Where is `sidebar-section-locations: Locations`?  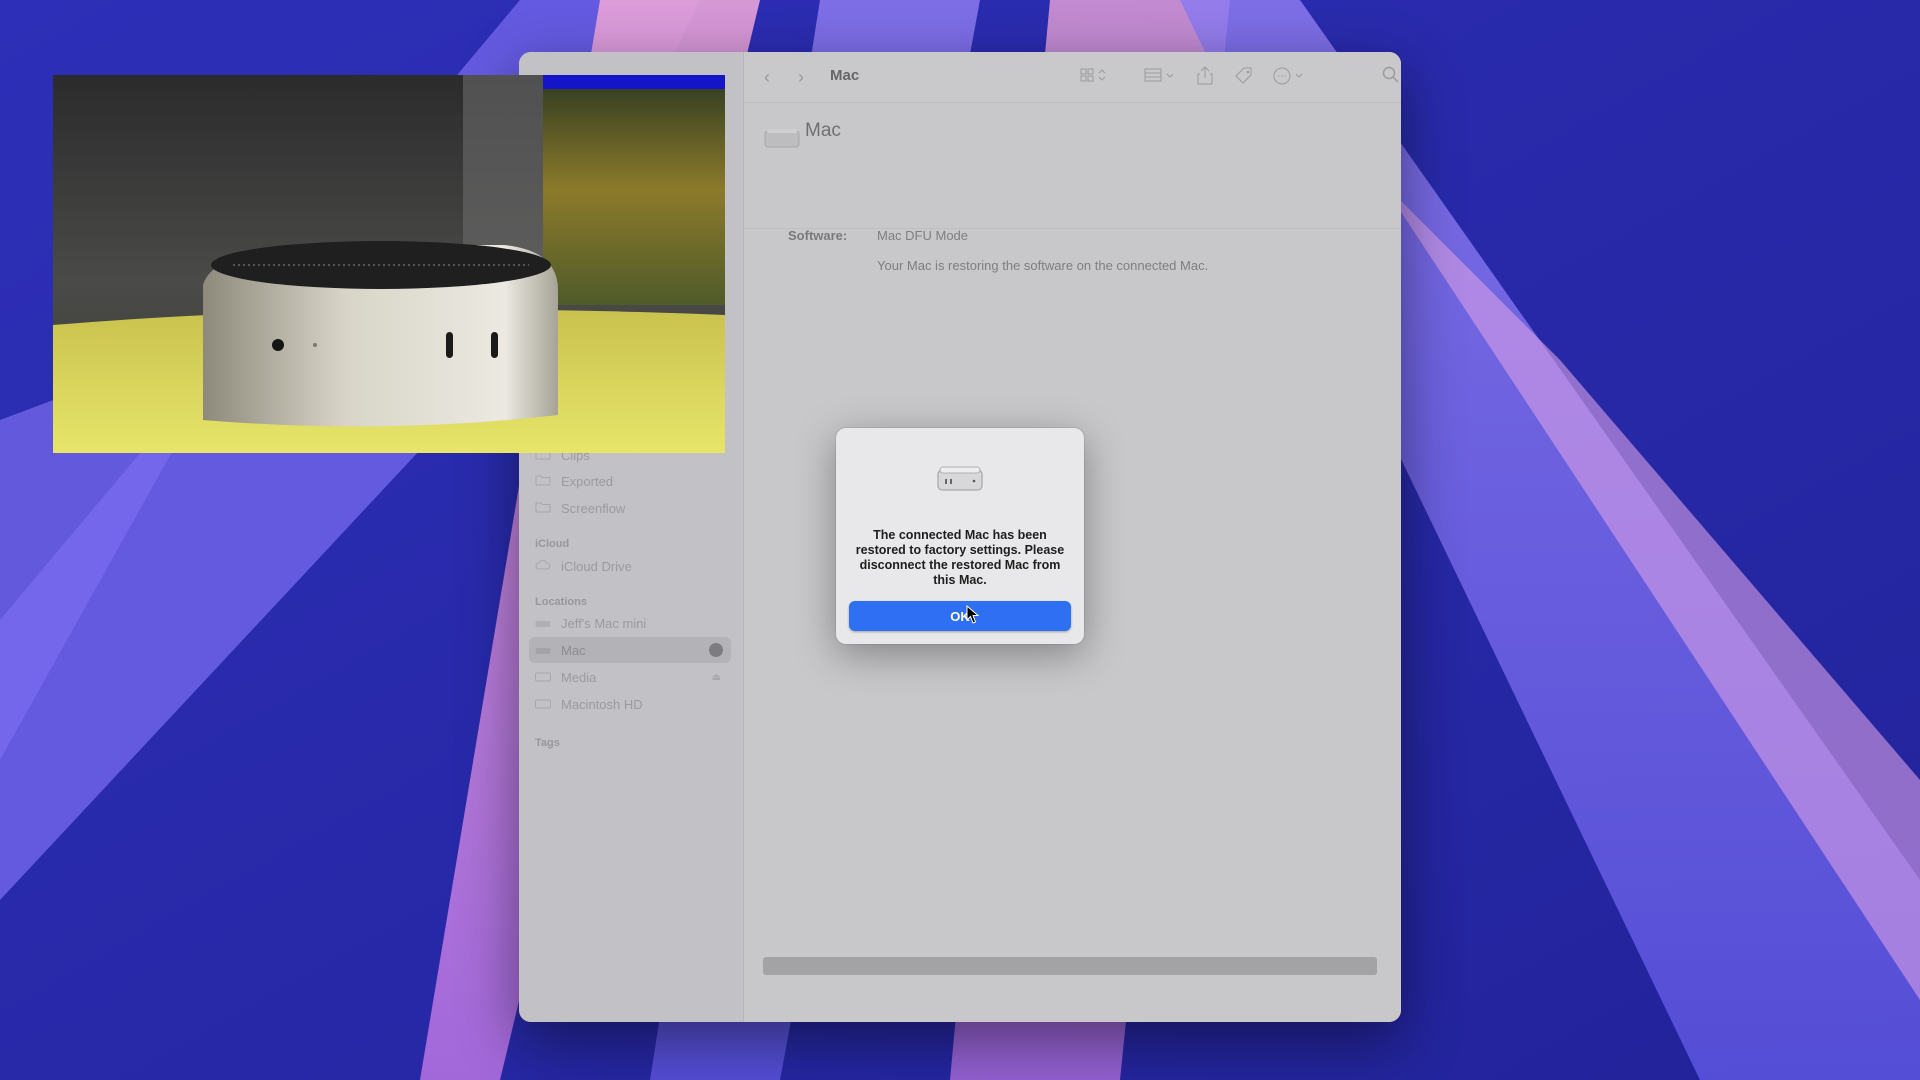 sidebar-section-locations: Locations is located at coordinates (561, 602).